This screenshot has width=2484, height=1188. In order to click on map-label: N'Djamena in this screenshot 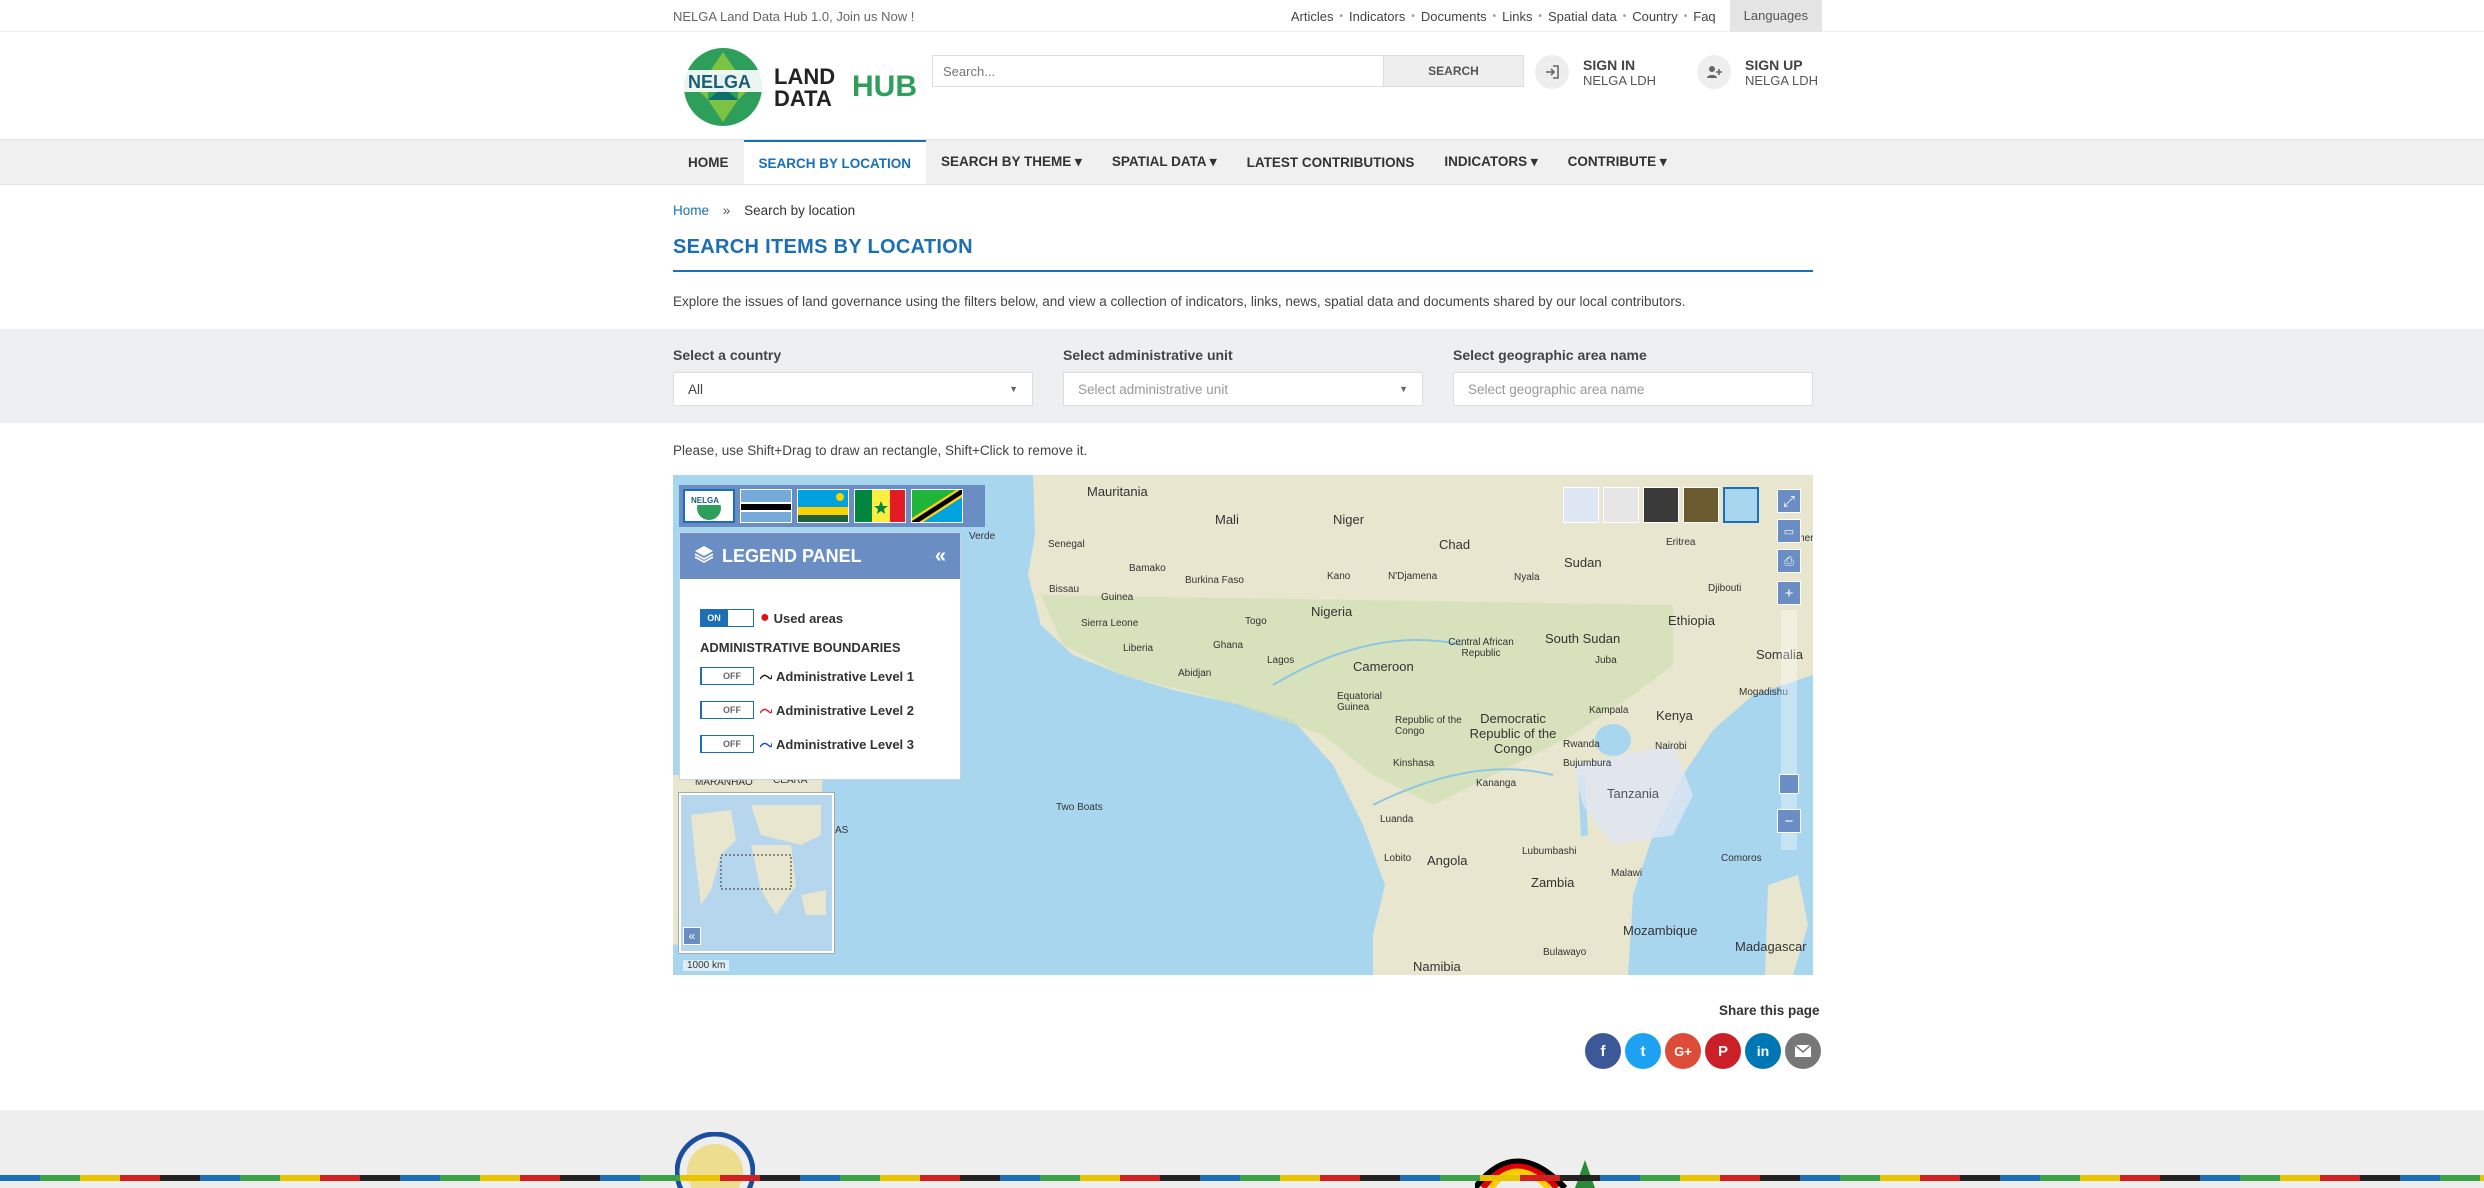, I will do `click(1413, 576)`.